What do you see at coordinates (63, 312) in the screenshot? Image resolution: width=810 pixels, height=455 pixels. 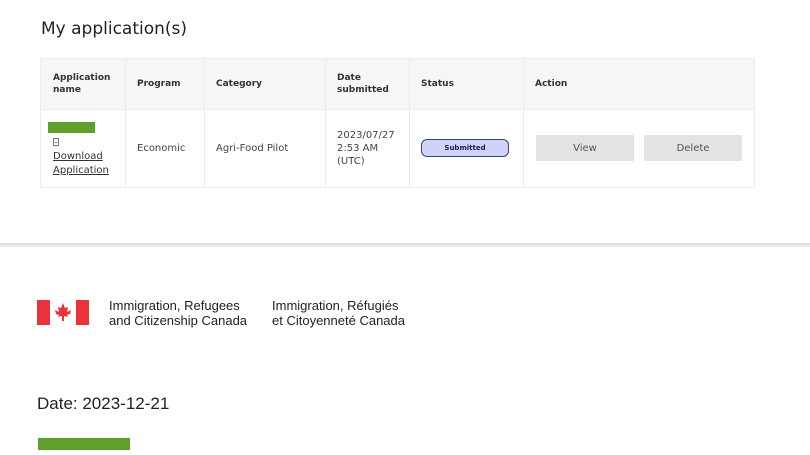 I see `canada-flag-icon` at bounding box center [63, 312].